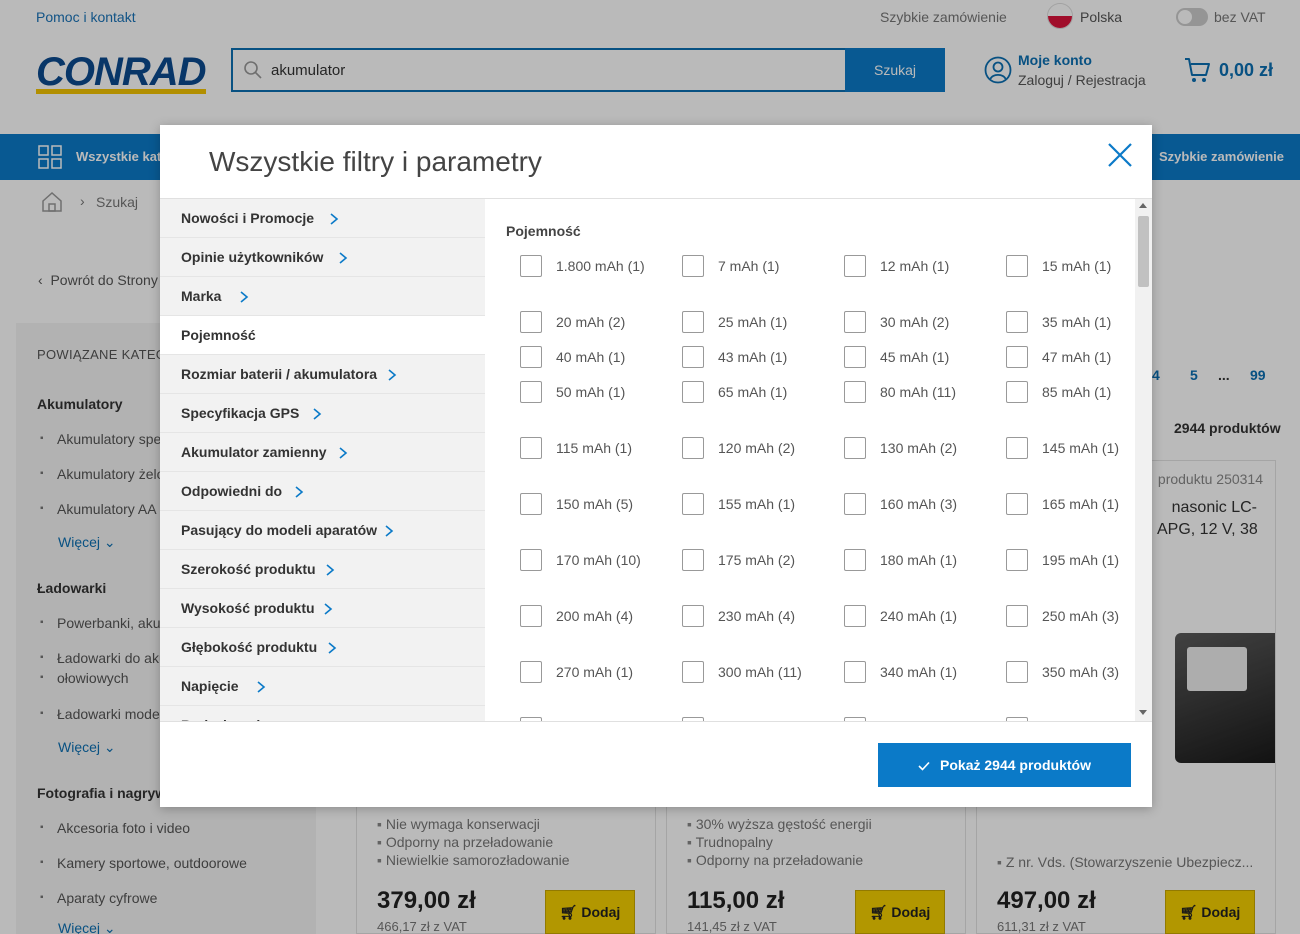  What do you see at coordinates (757, 504) in the screenshot?
I see `option-label: 155 mAh (1)` at bounding box center [757, 504].